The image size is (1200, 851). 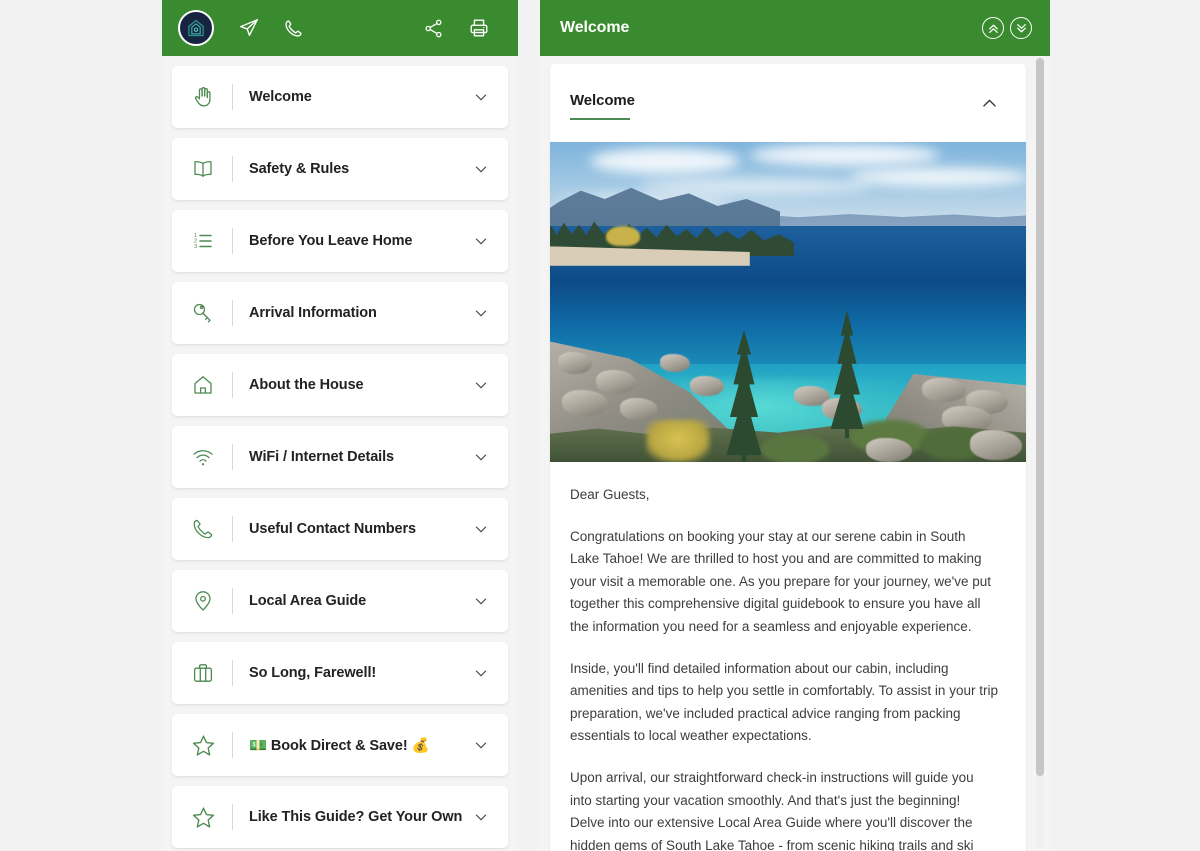 I want to click on sidebar-item-label: About the House, so click(x=306, y=385).